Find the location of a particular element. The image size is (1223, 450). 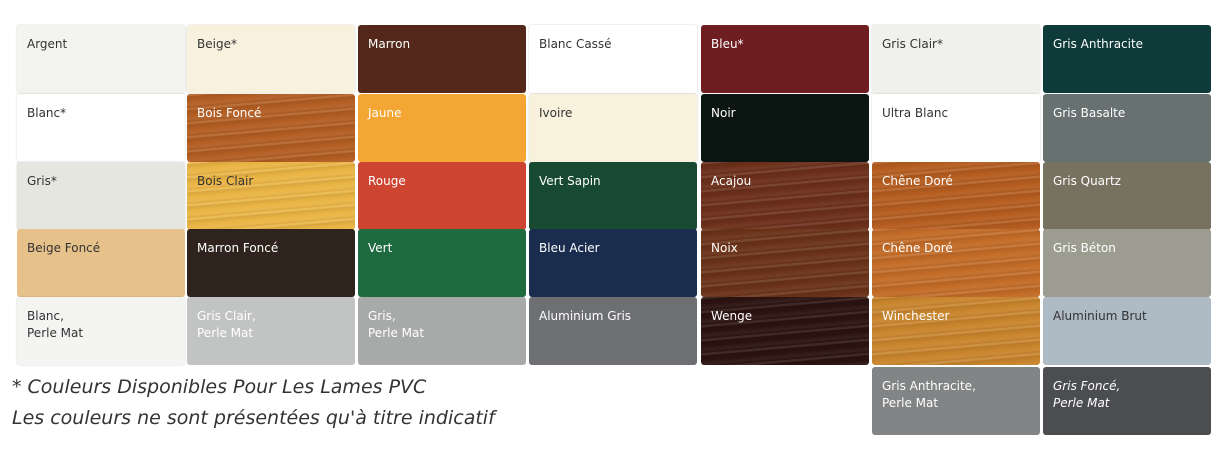

color-swatch: Gris Béton is located at coordinates (1127, 263).